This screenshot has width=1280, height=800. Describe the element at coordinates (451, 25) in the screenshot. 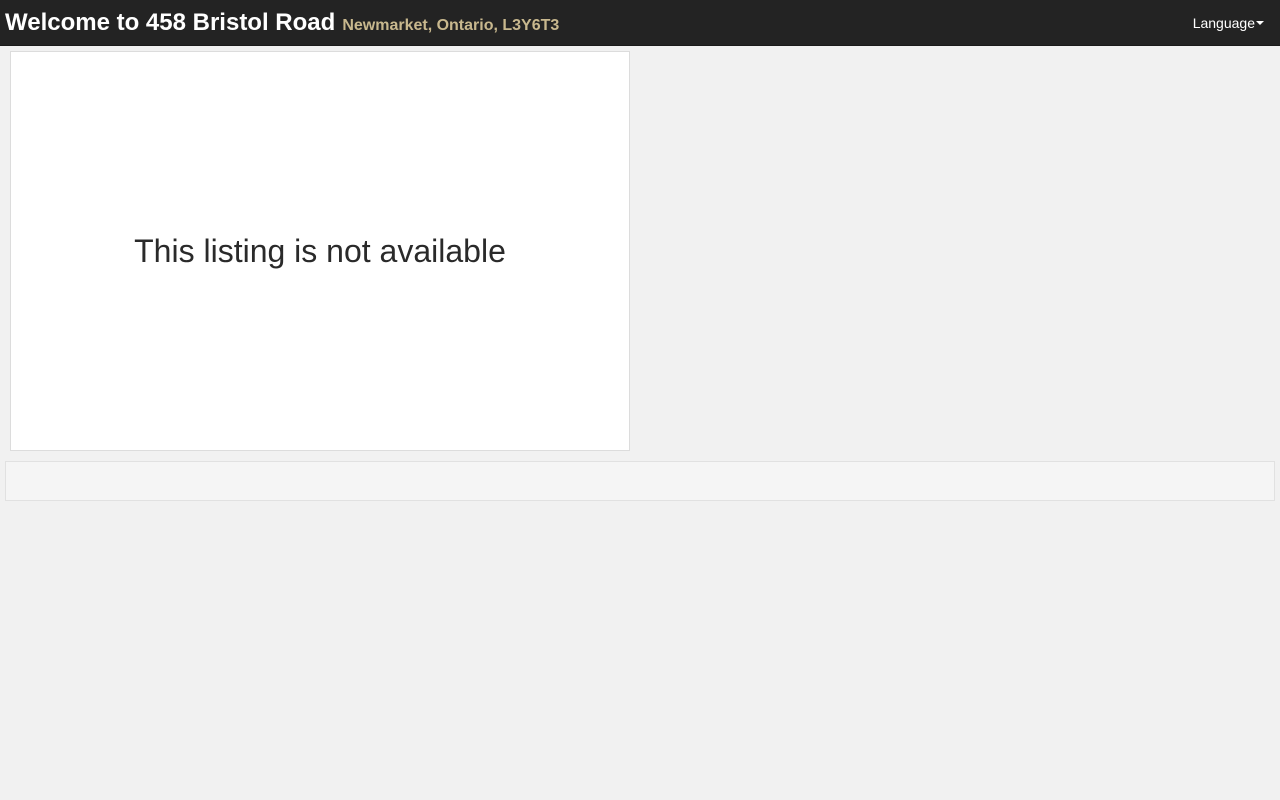

I see `address-subtitle: Newmarket, Ontario, L3Y6T3` at that location.